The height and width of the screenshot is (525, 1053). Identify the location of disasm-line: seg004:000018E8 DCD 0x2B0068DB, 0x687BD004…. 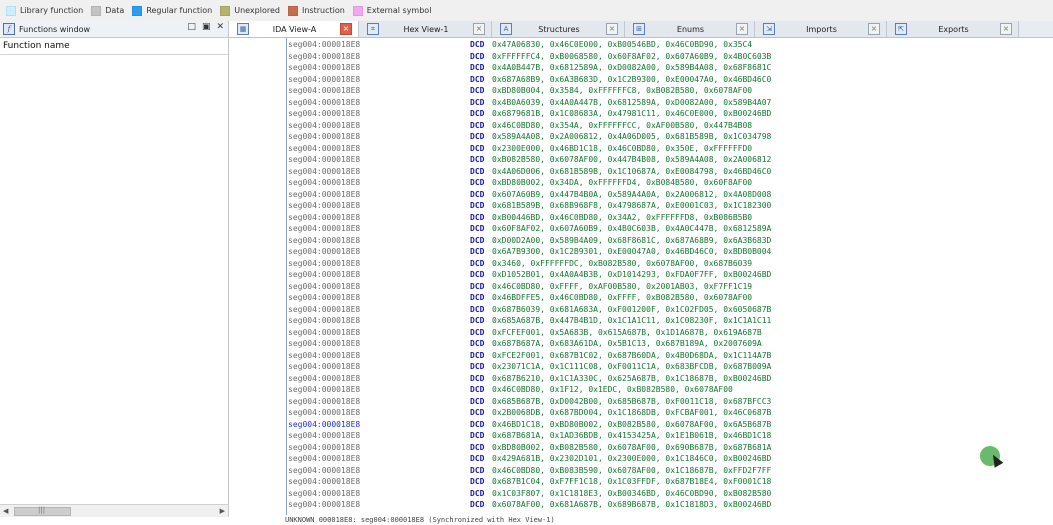
(529, 413).